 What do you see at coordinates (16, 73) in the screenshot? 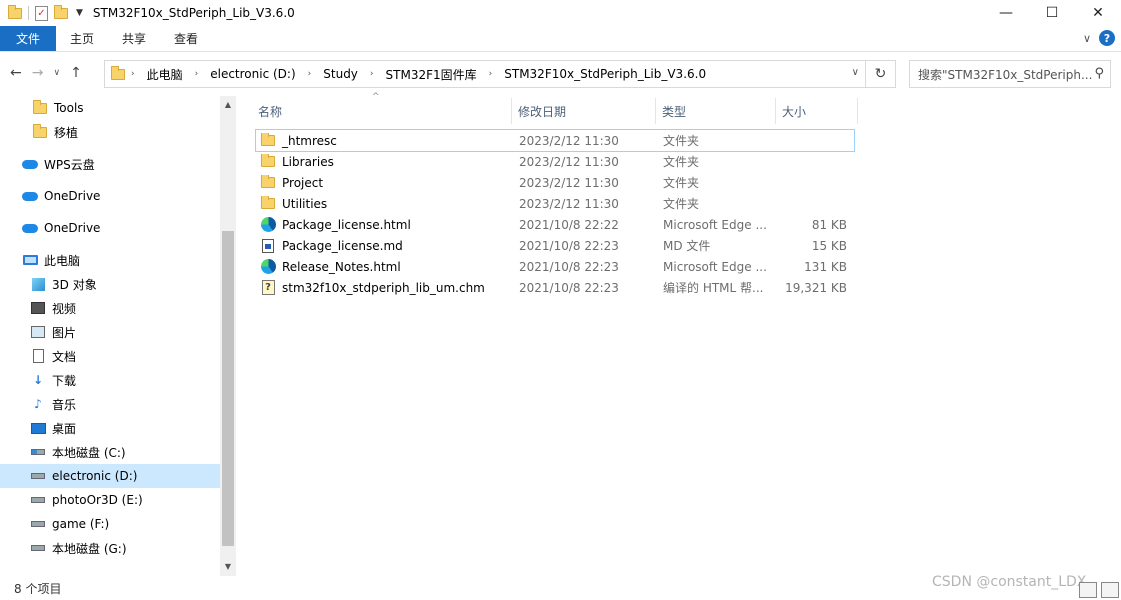
I see `back-icon: ←` at bounding box center [16, 73].